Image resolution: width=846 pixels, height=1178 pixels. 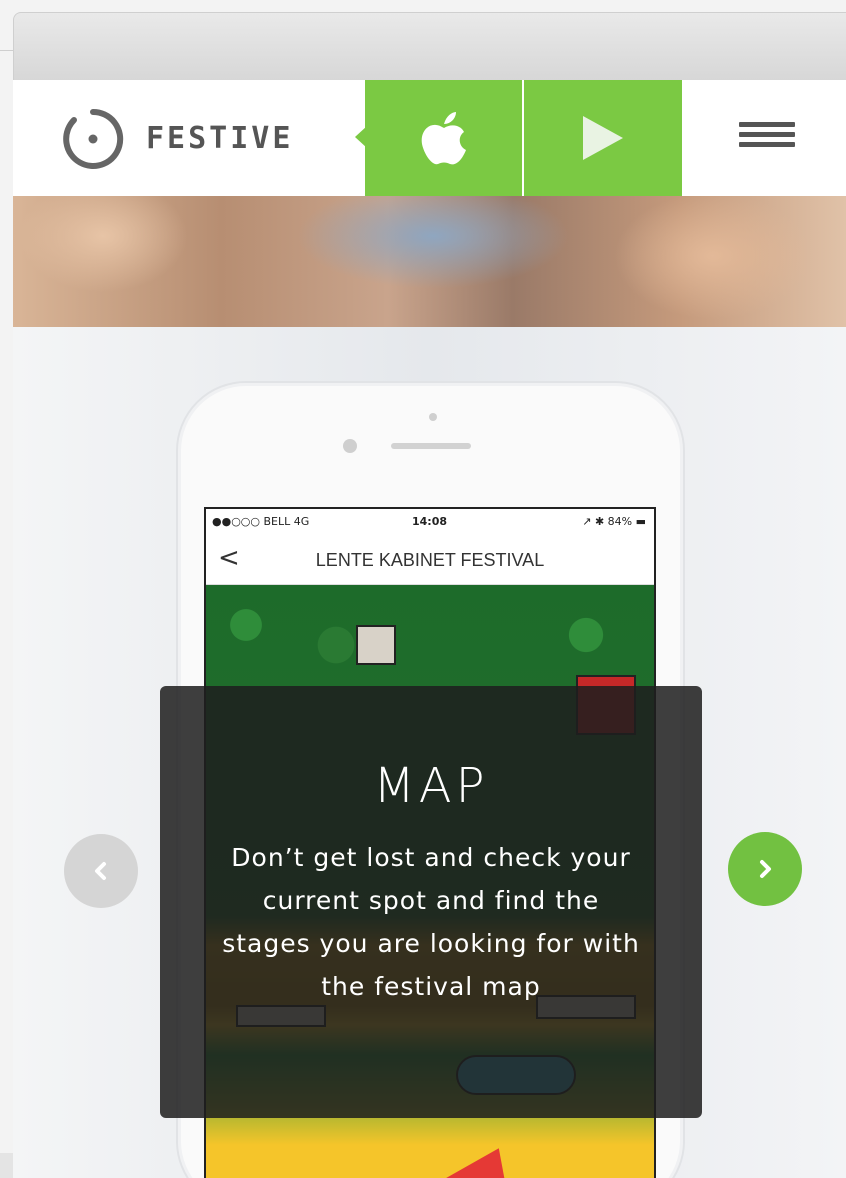 What do you see at coordinates (433, 417) in the screenshot?
I see `phone-sensor` at bounding box center [433, 417].